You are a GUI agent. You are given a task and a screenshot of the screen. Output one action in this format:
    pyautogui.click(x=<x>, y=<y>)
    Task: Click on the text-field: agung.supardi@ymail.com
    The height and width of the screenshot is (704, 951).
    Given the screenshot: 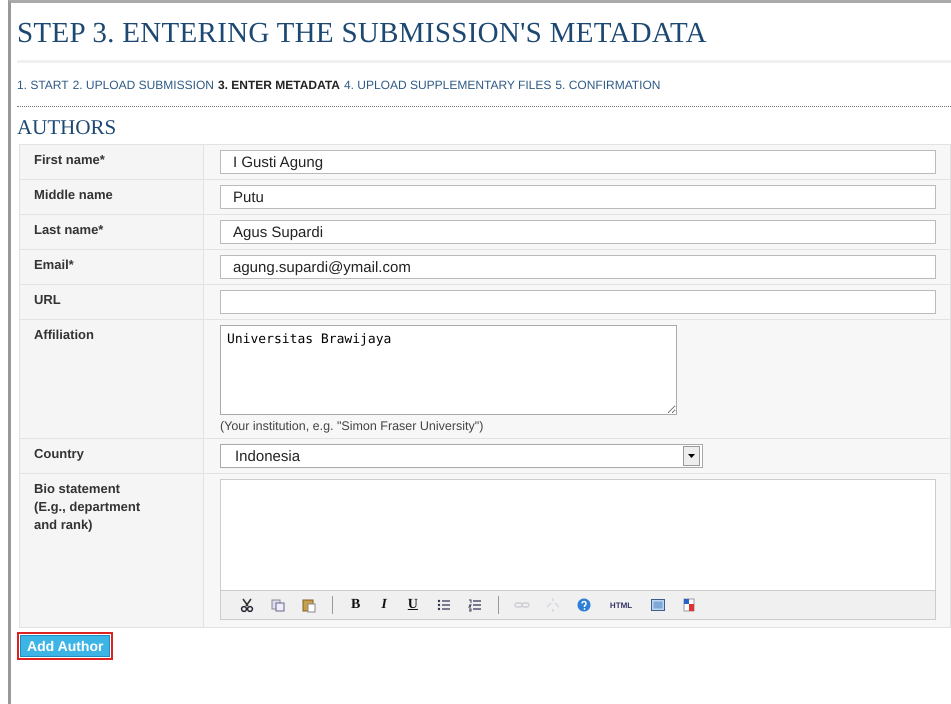 What is the action you would take?
    pyautogui.click(x=578, y=267)
    